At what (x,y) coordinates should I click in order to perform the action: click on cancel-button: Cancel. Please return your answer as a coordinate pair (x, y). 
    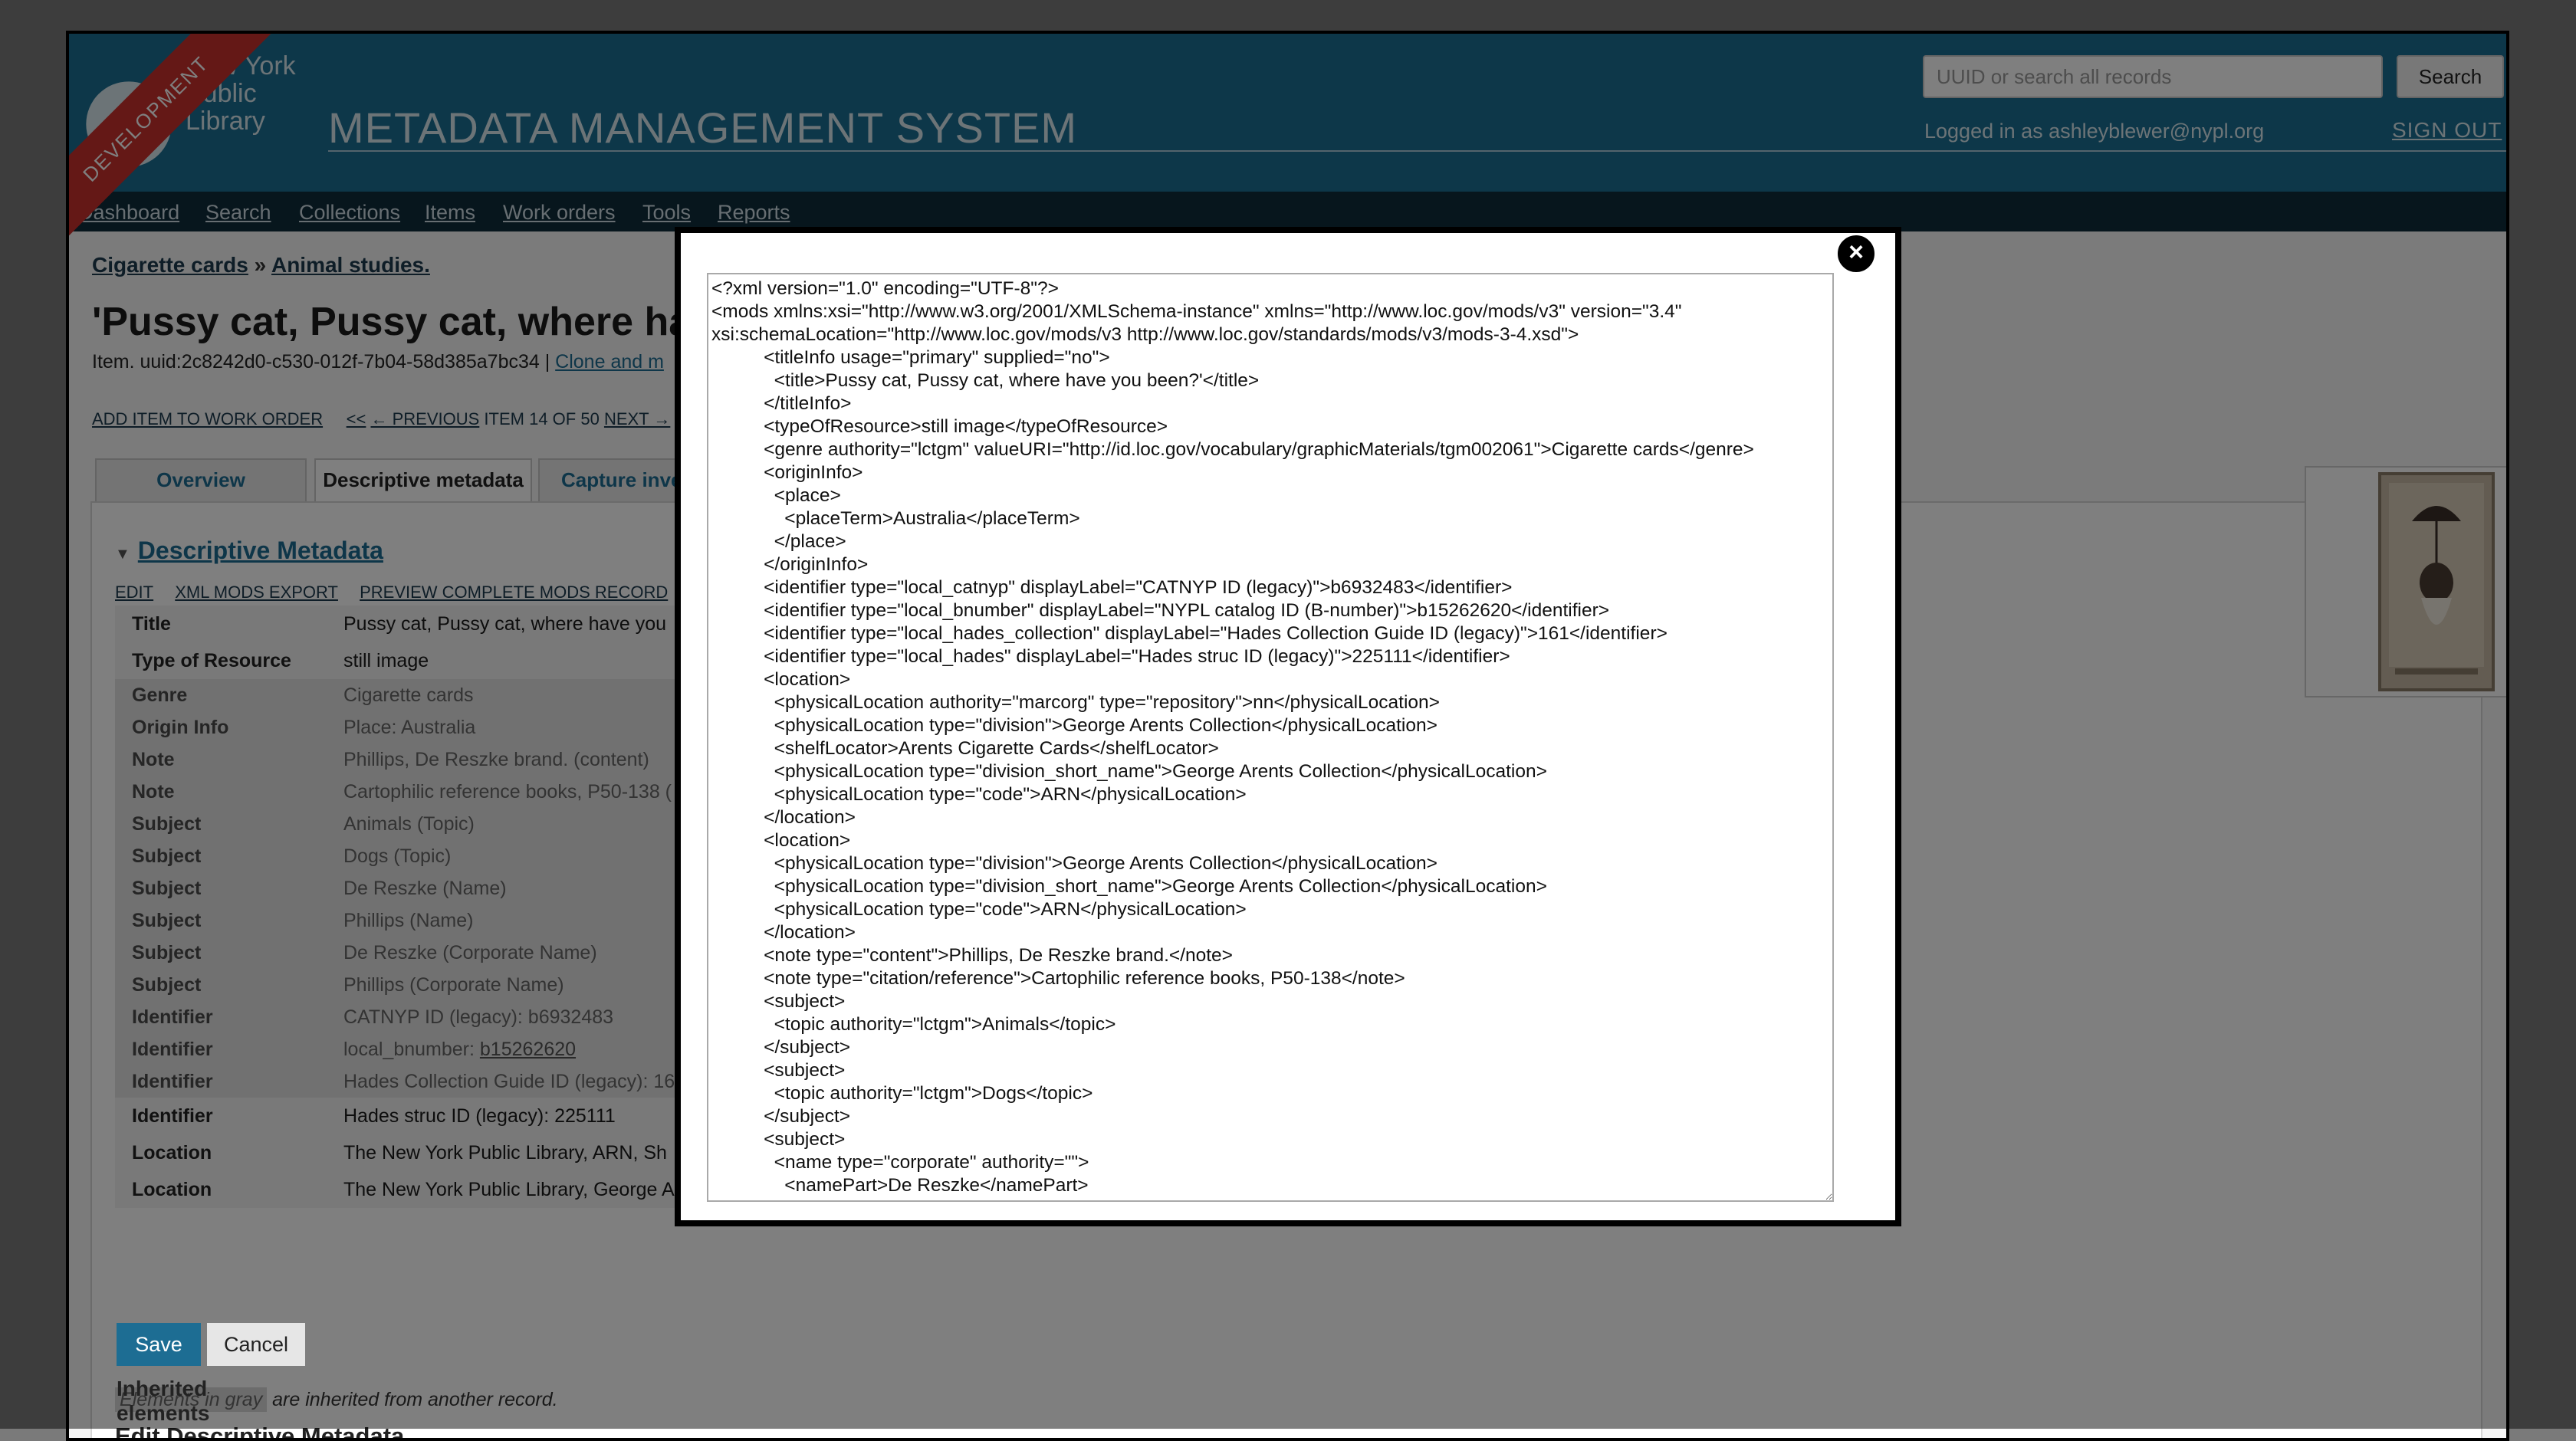
    Looking at the image, I should click on (256, 1344).